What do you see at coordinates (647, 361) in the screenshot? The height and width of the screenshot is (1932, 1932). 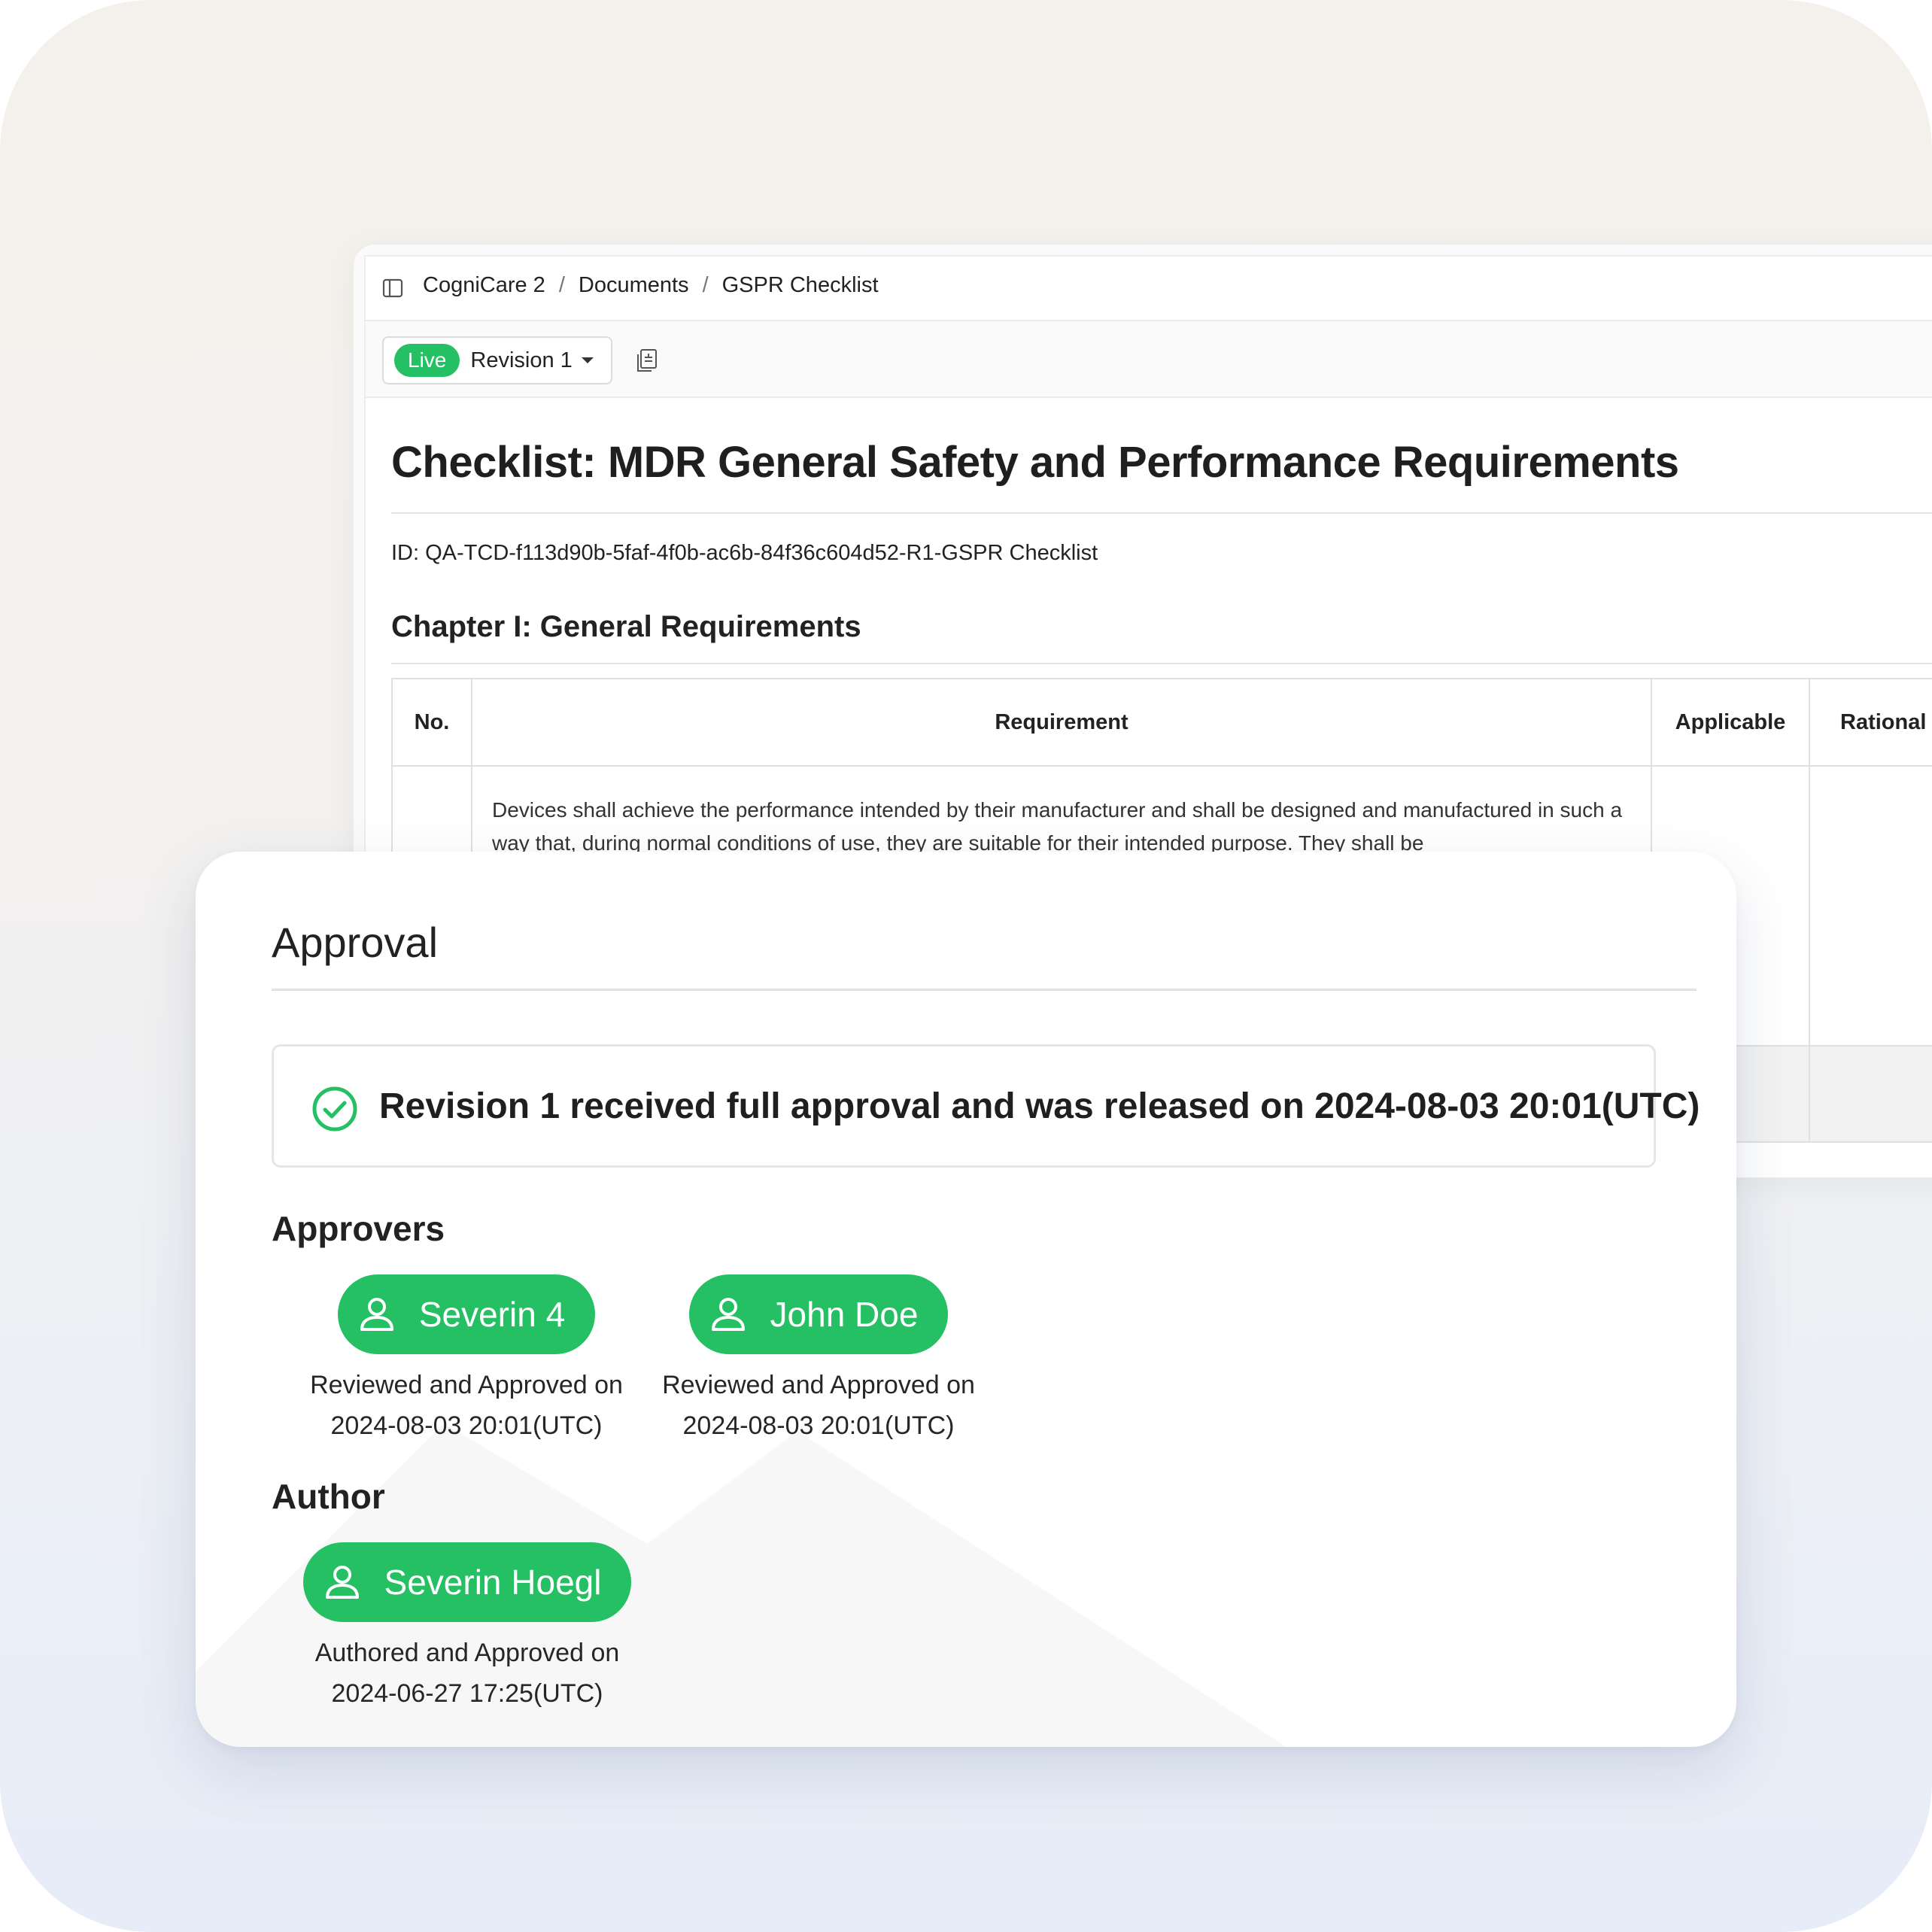 I see `copy-document-icon` at bounding box center [647, 361].